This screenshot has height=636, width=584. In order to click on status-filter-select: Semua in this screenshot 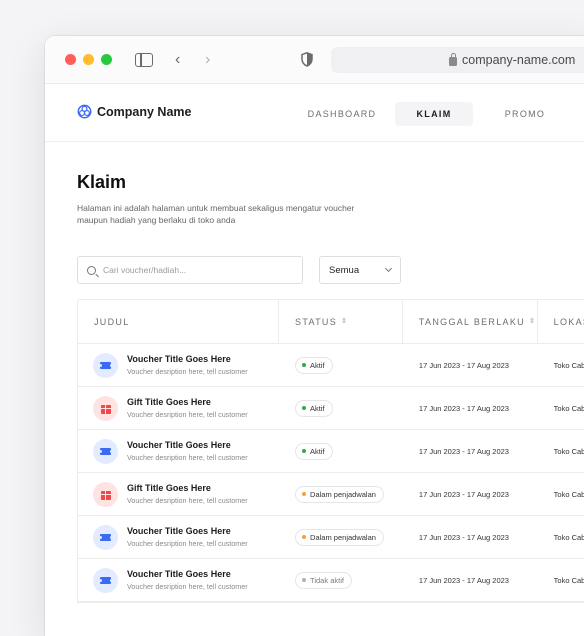, I will do `click(360, 270)`.